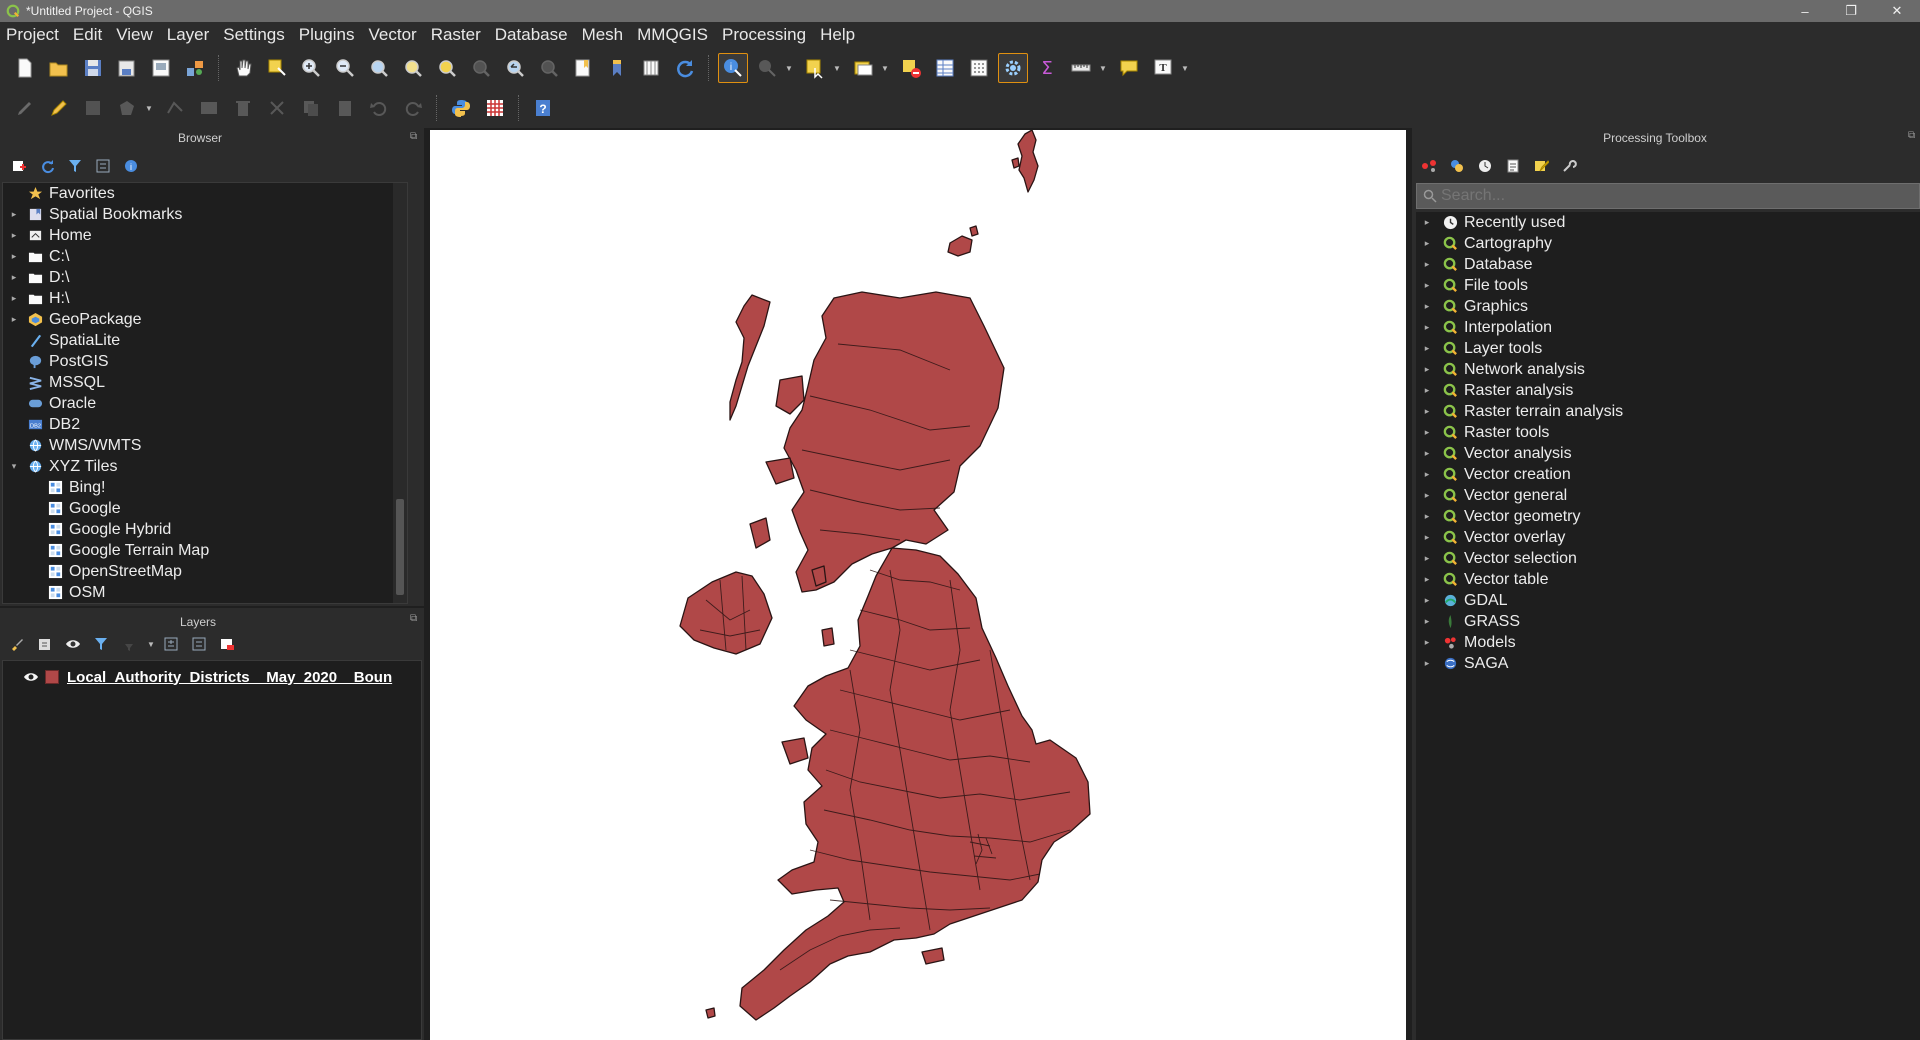  Describe the element at coordinates (915, 784) in the screenshot. I see `map-feature-england-wales` at that location.